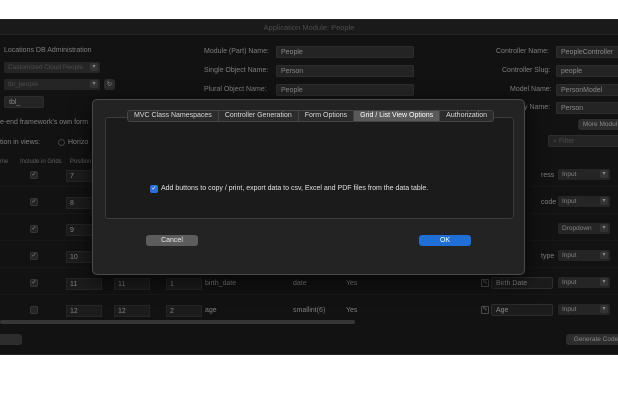  Describe the element at coordinates (154, 189) in the screenshot. I see `export-buttons-checkbox: ✓` at that location.